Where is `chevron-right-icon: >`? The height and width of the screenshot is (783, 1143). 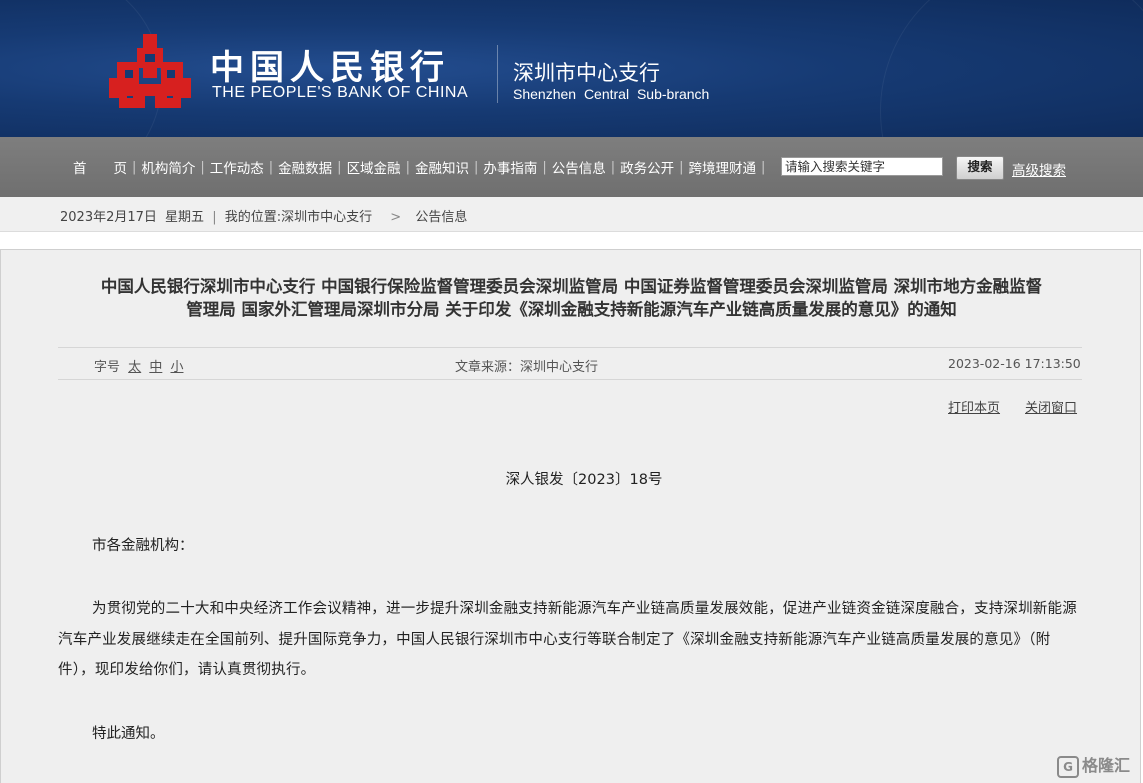
chevron-right-icon: > is located at coordinates (396, 217).